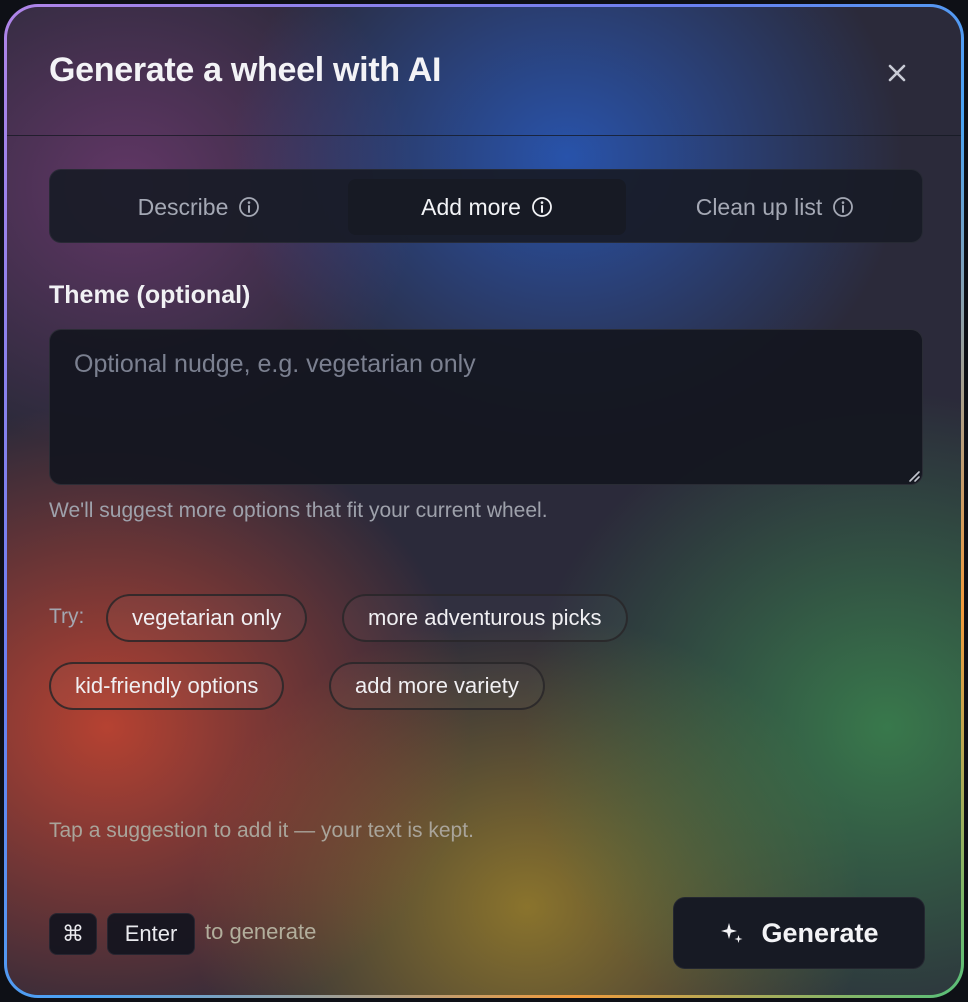 The height and width of the screenshot is (1002, 968). I want to click on theme-input, so click(486, 407).